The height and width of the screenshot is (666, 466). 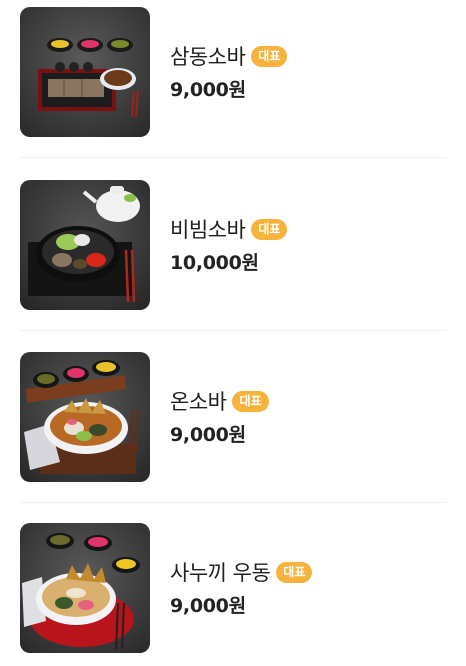 What do you see at coordinates (198, 402) in the screenshot?
I see `menu-item-name: 온소바` at bounding box center [198, 402].